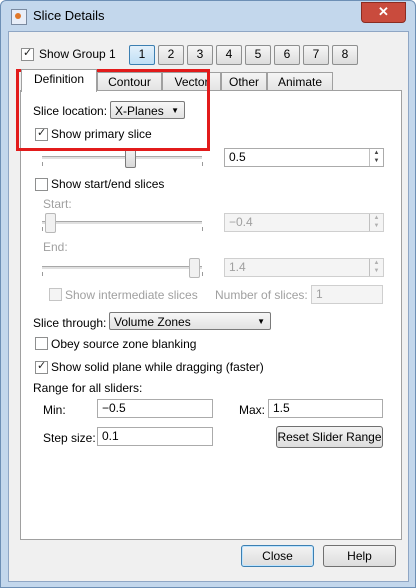 The height and width of the screenshot is (588, 416). What do you see at coordinates (122, 268) in the screenshot?
I see `end-slider-track` at bounding box center [122, 268].